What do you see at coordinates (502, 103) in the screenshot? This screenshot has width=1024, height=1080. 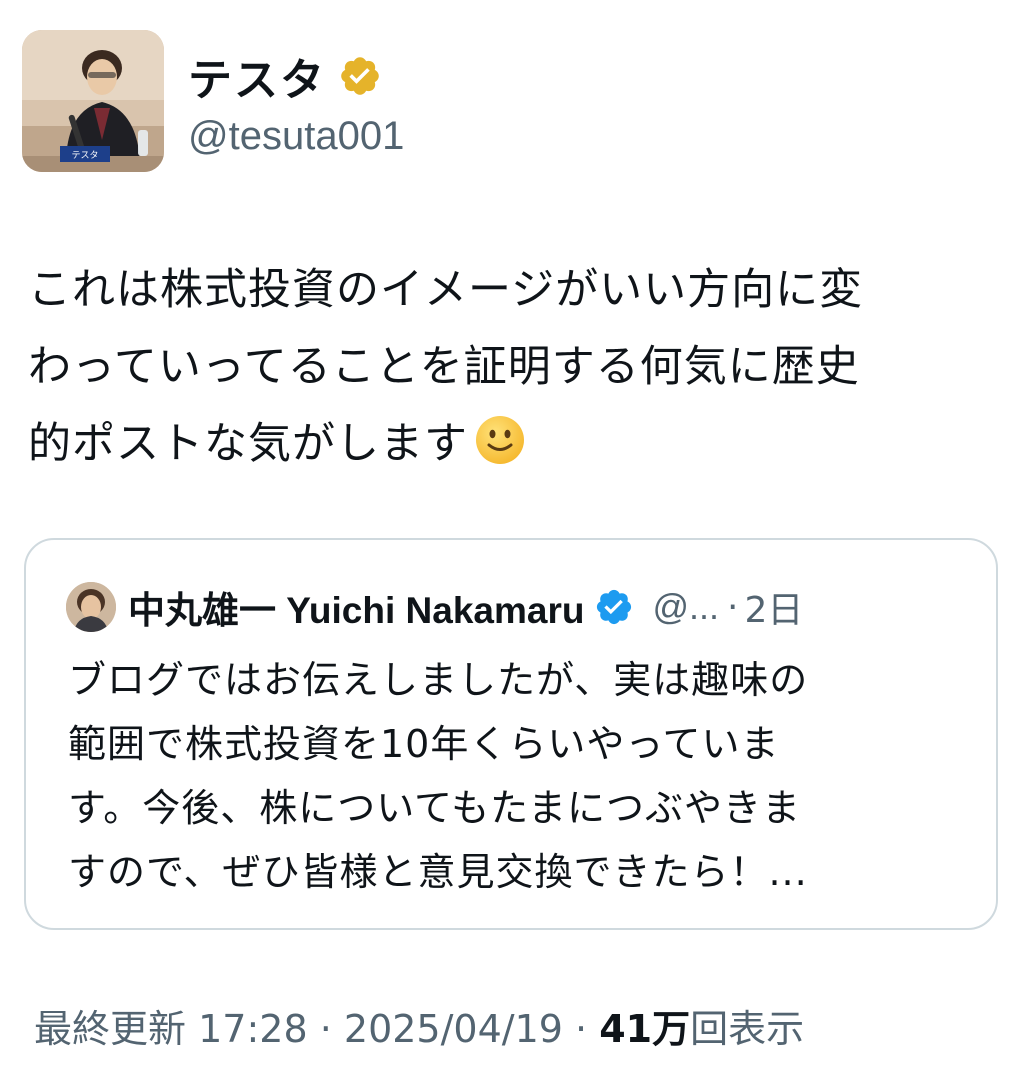 I see `tweet-author-row: テスタ テスタ @tesuta001` at bounding box center [502, 103].